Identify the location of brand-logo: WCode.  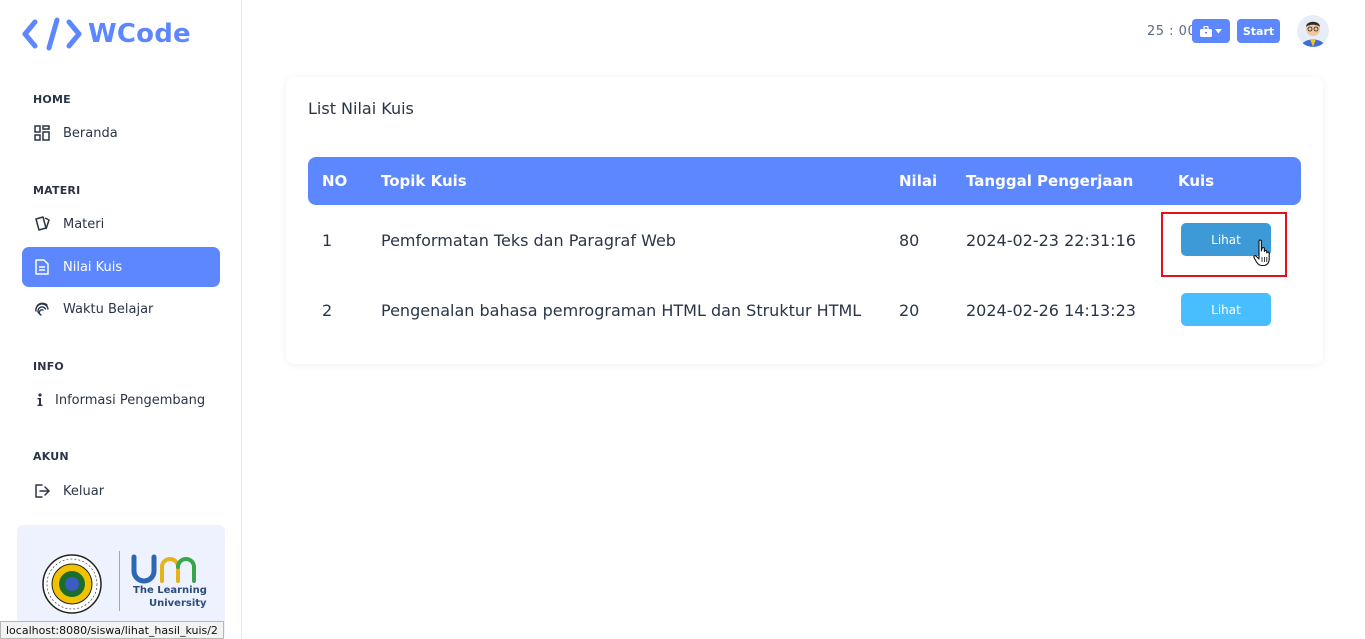
(106, 34).